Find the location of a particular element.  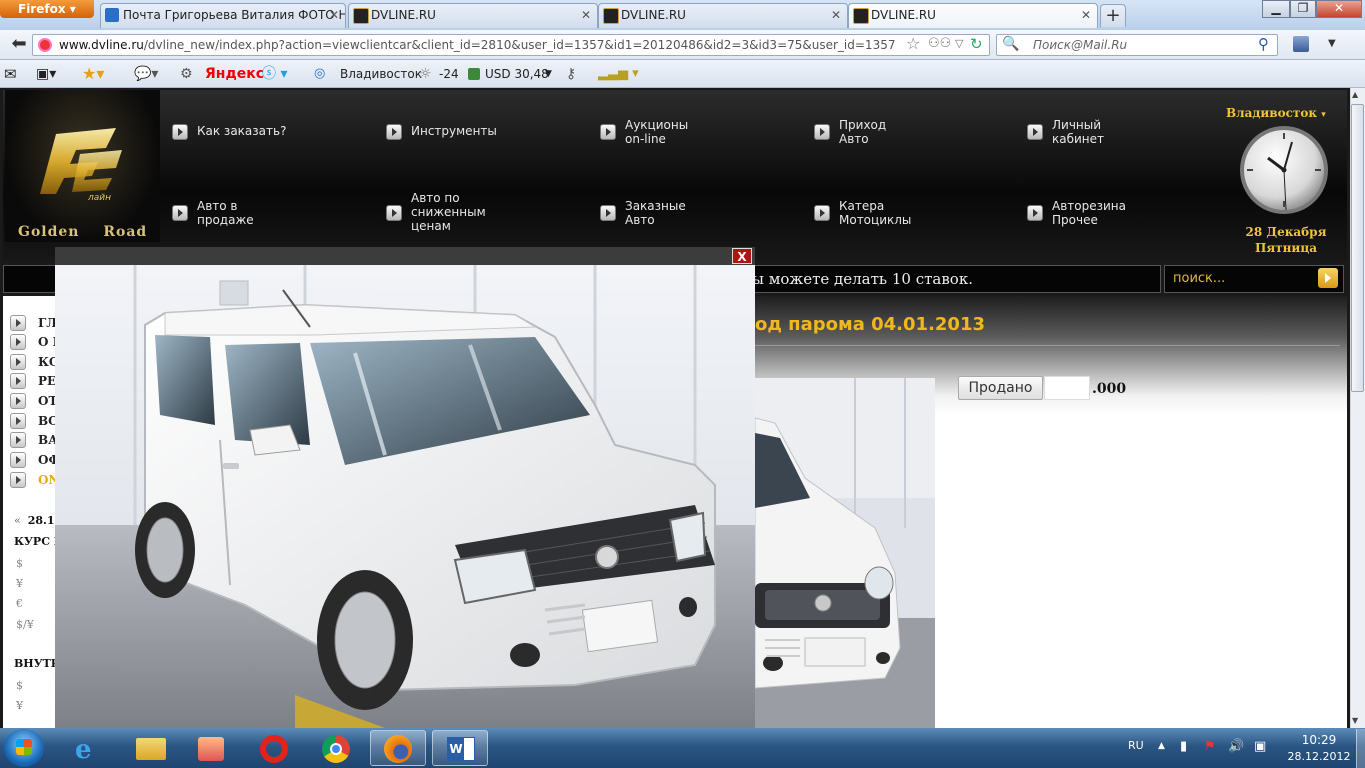

left-menu-label: РЕ is located at coordinates (46, 381).